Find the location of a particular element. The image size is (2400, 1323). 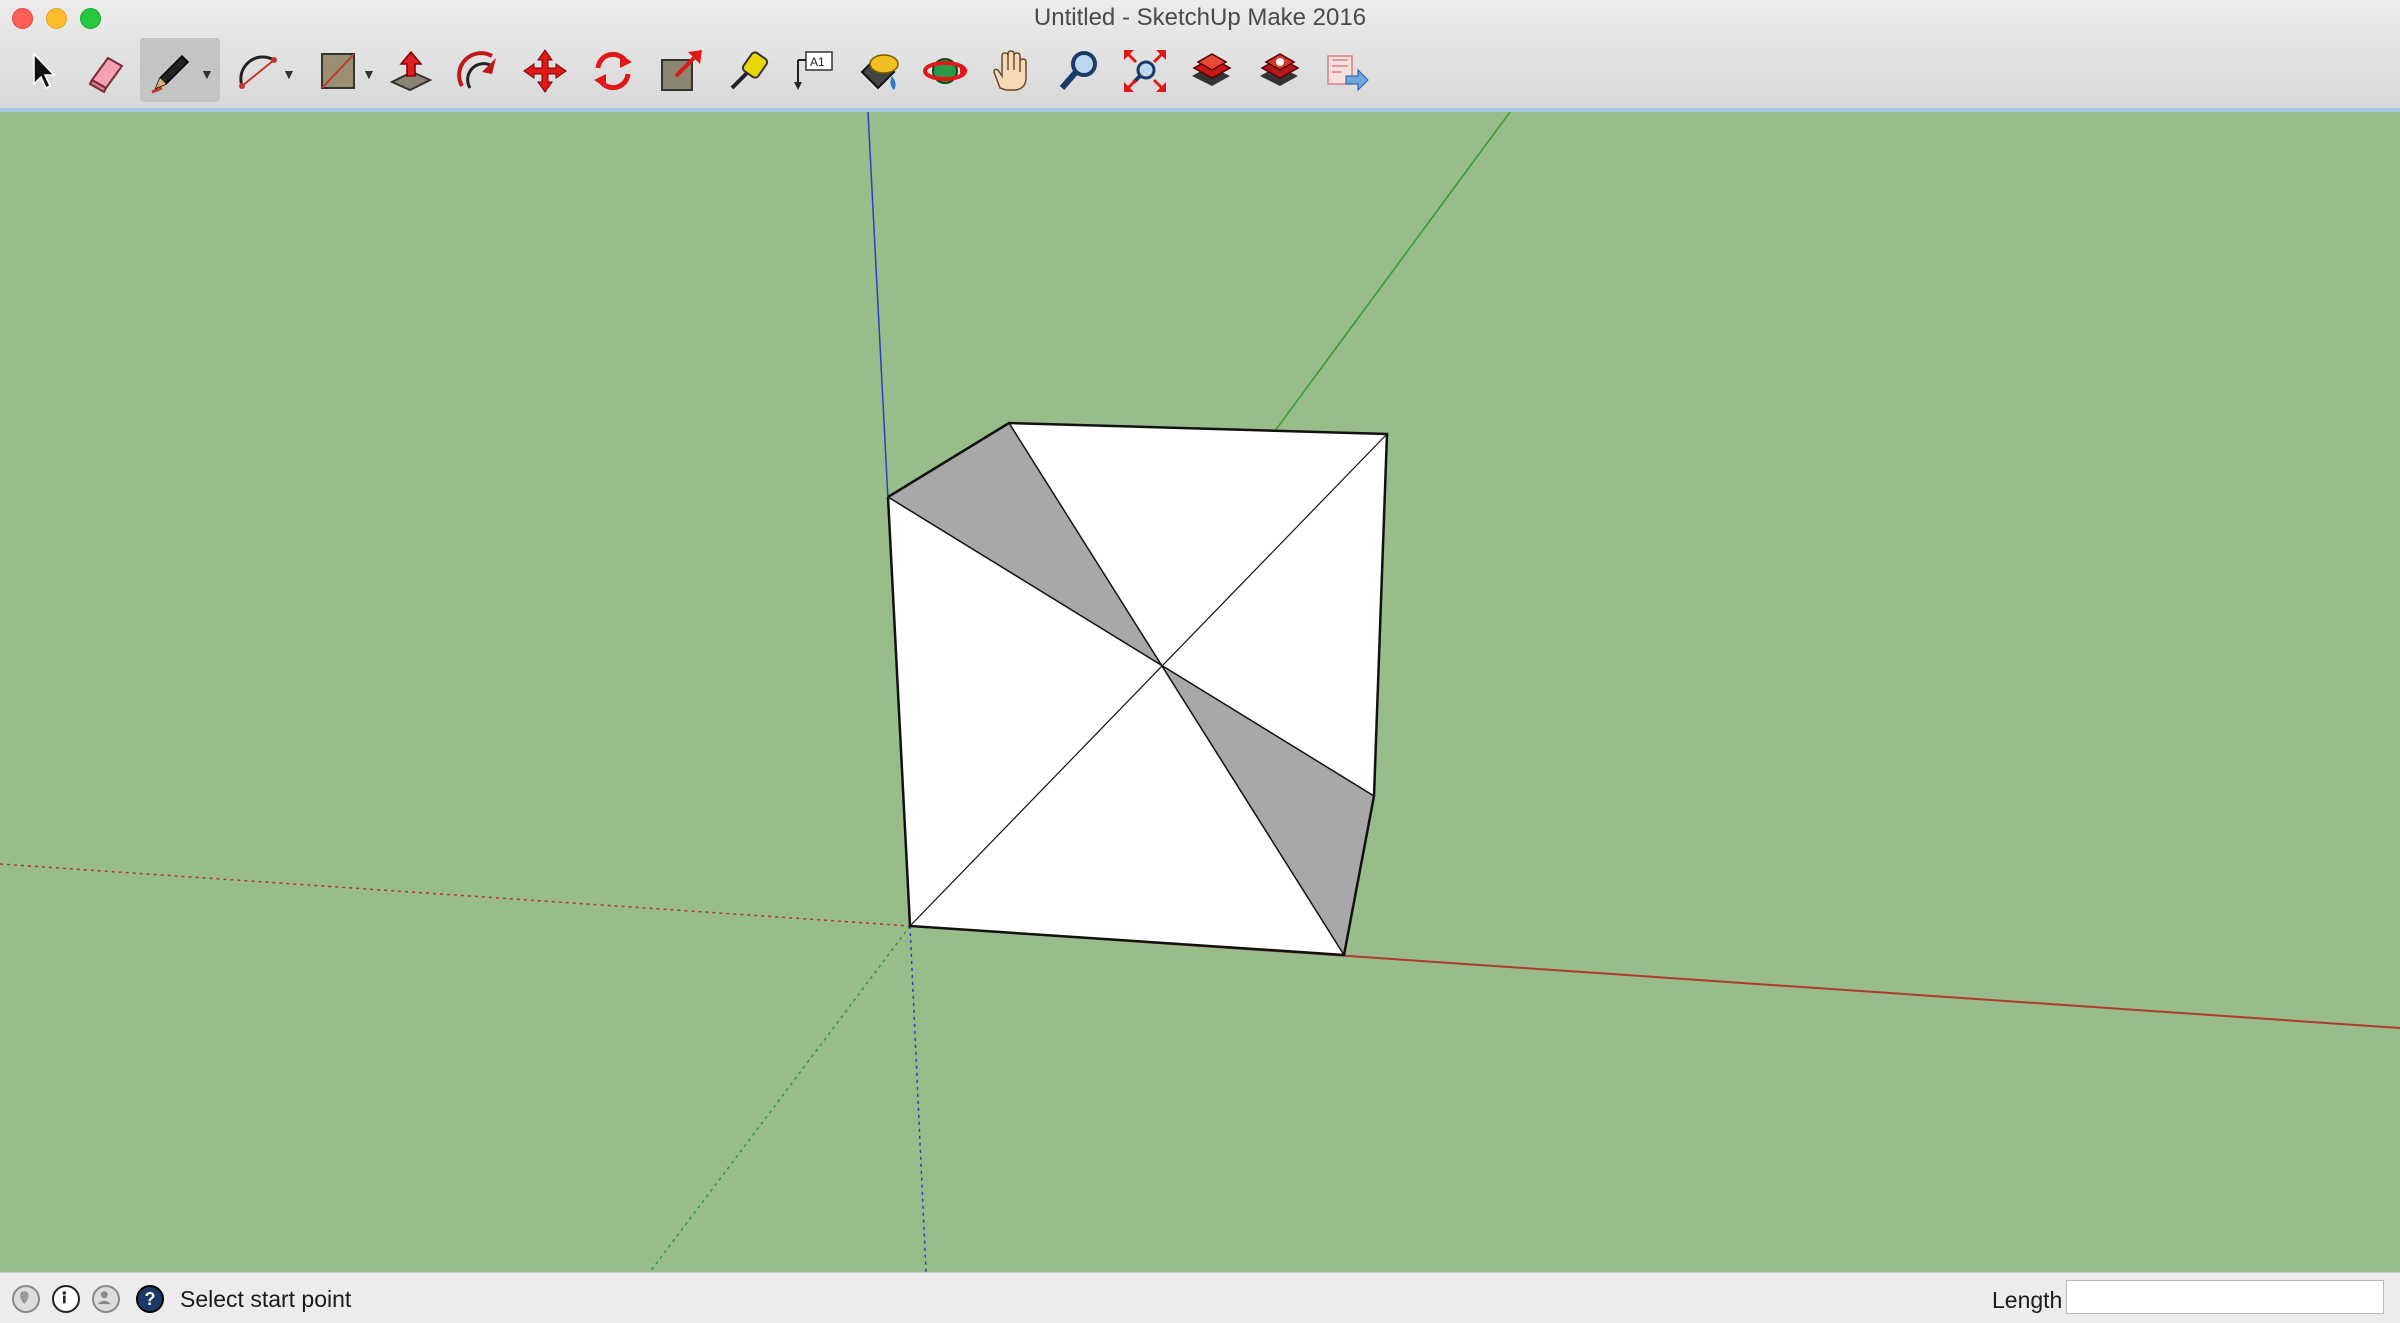

move-arrows-icon is located at coordinates (545, 71).